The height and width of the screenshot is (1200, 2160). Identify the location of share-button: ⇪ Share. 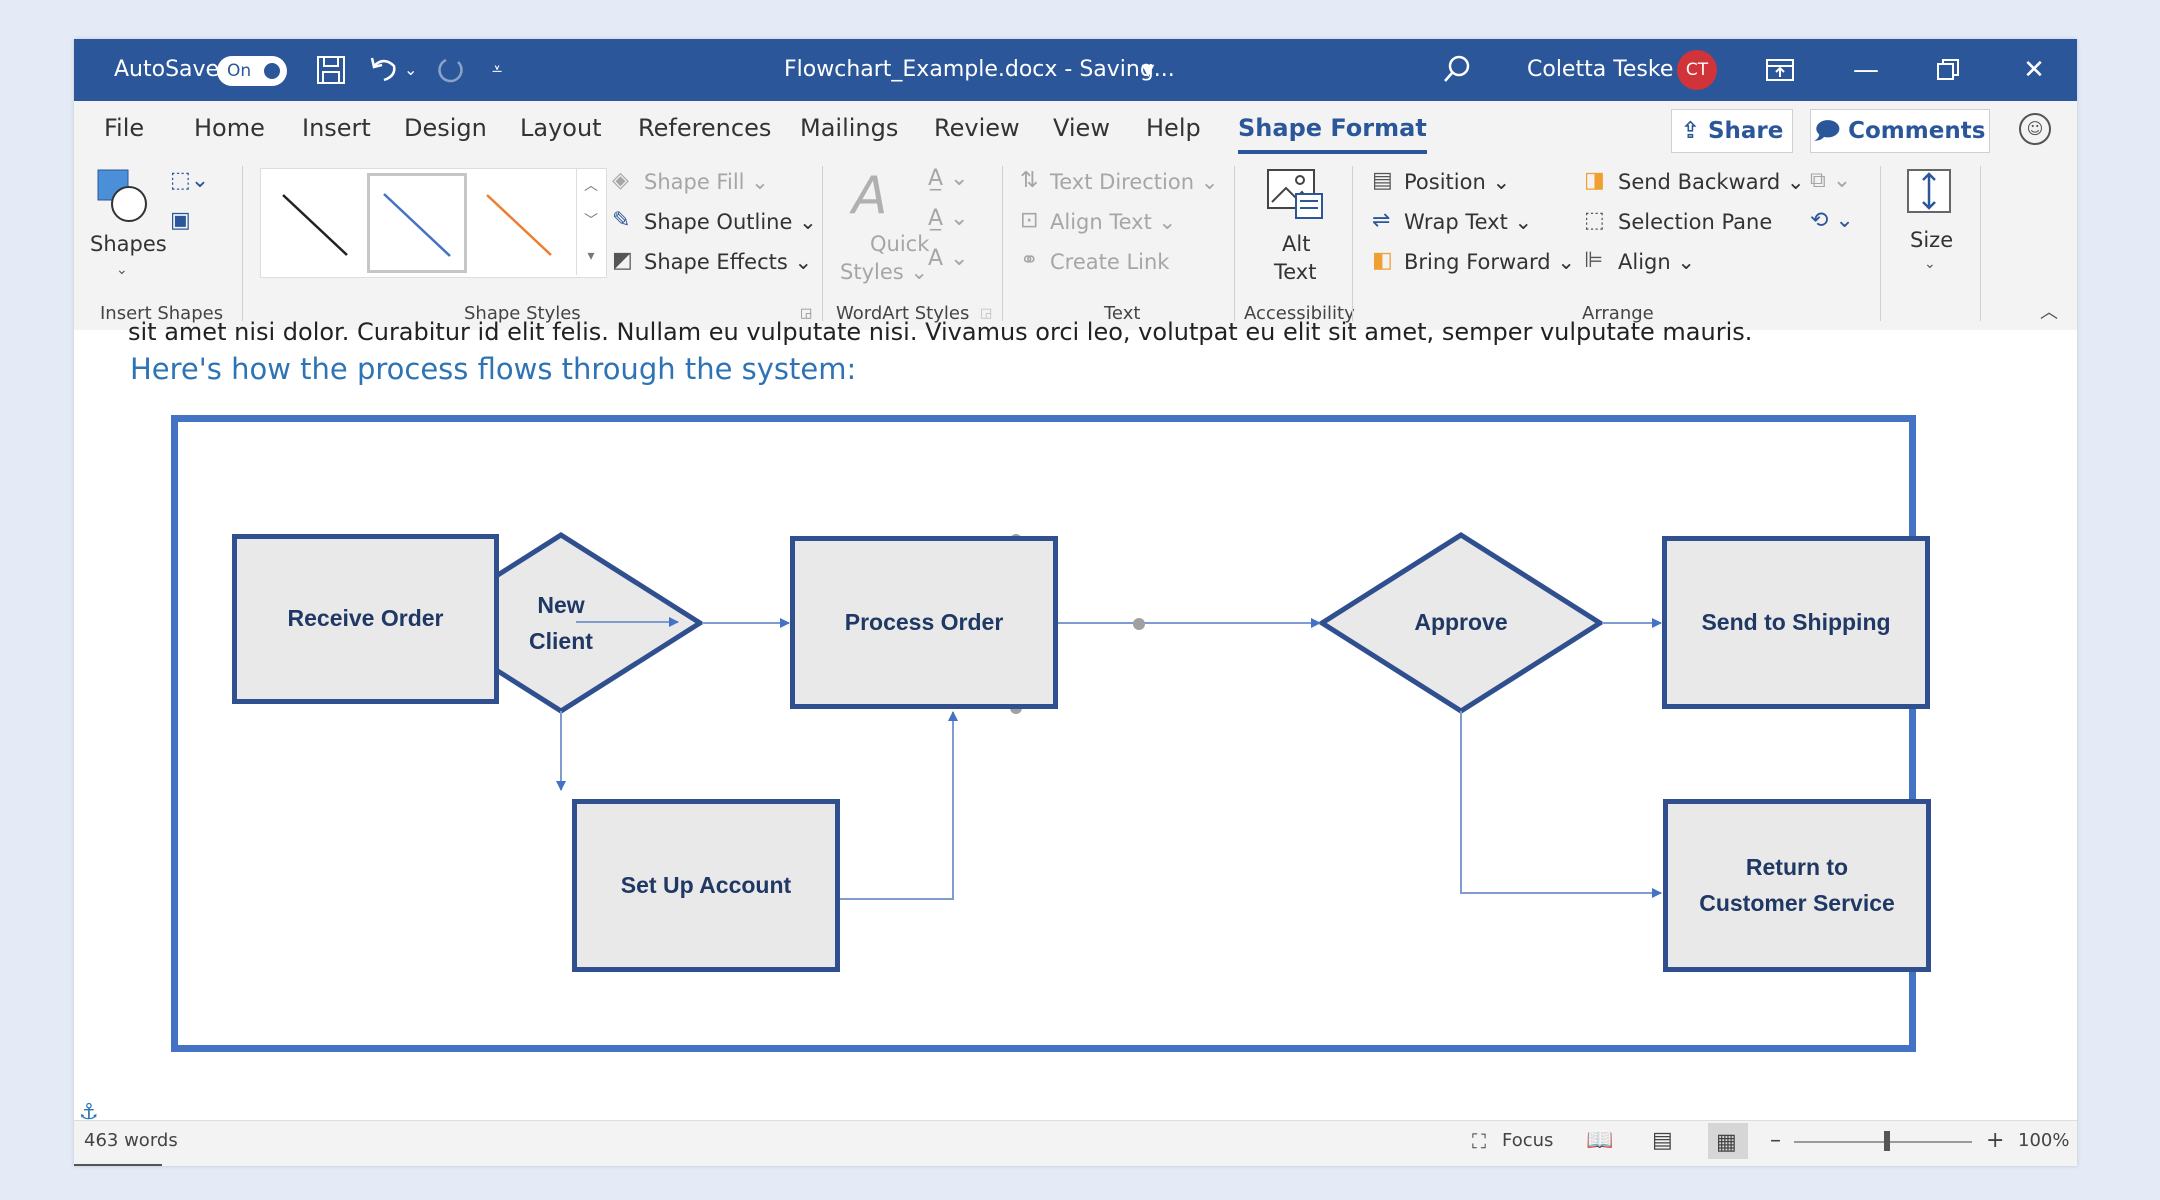
(1732, 131).